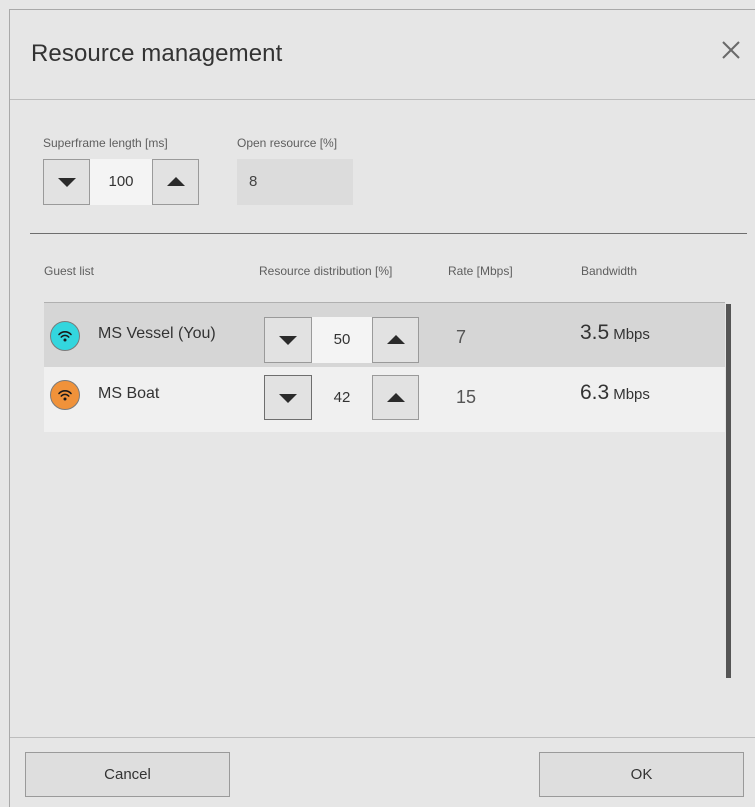 This screenshot has width=755, height=807. I want to click on distribution-value: 50, so click(342, 340).